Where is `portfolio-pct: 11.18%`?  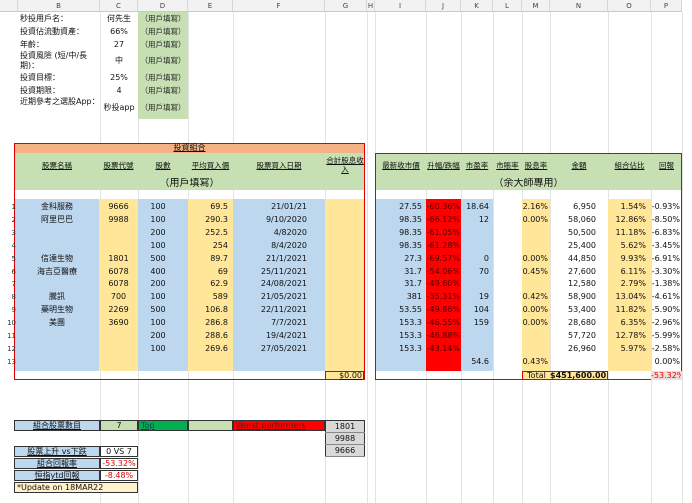 portfolio-pct: 11.18% is located at coordinates (630, 232).